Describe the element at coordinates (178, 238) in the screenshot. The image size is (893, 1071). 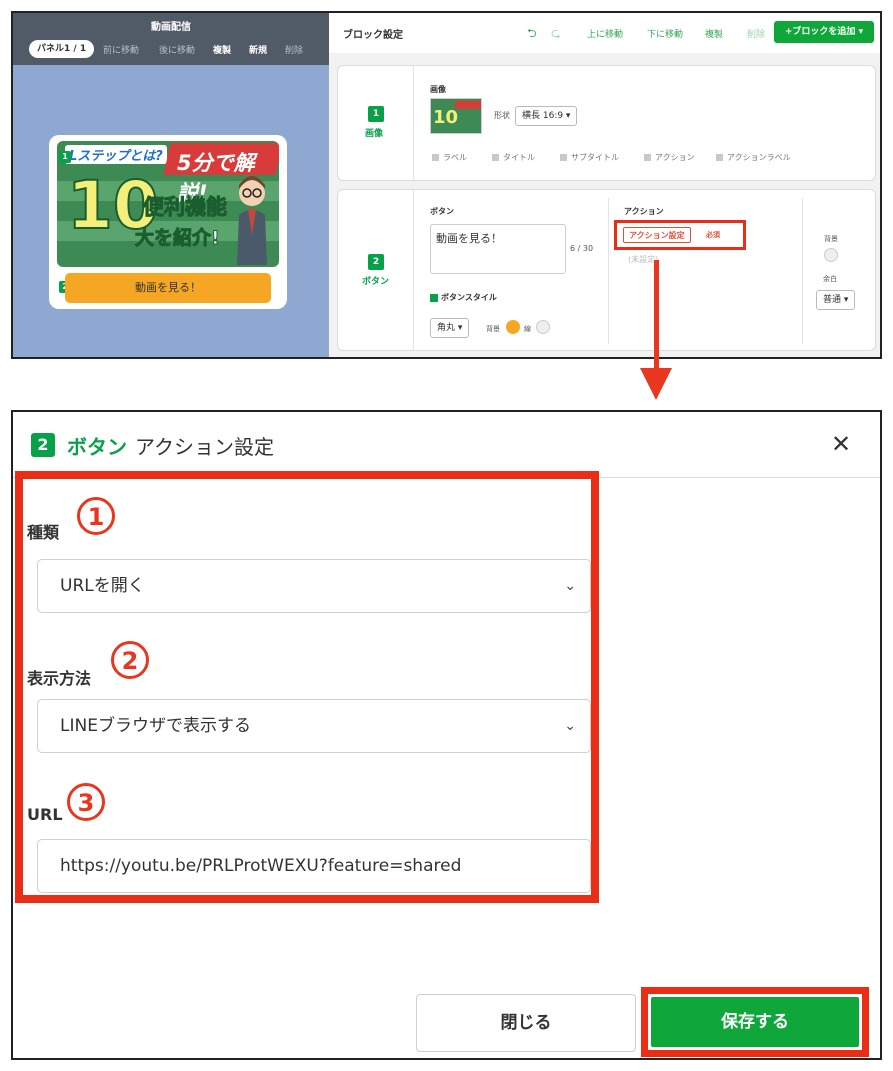
I see `banner-line2: 大を紹介!` at that location.